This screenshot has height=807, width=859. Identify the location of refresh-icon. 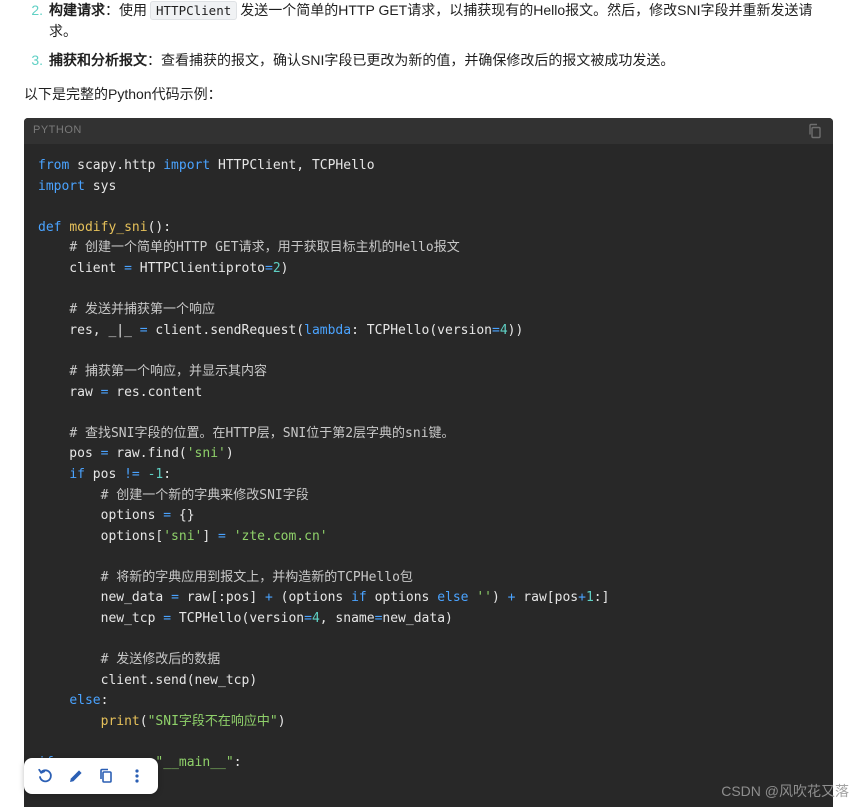
(45, 776).